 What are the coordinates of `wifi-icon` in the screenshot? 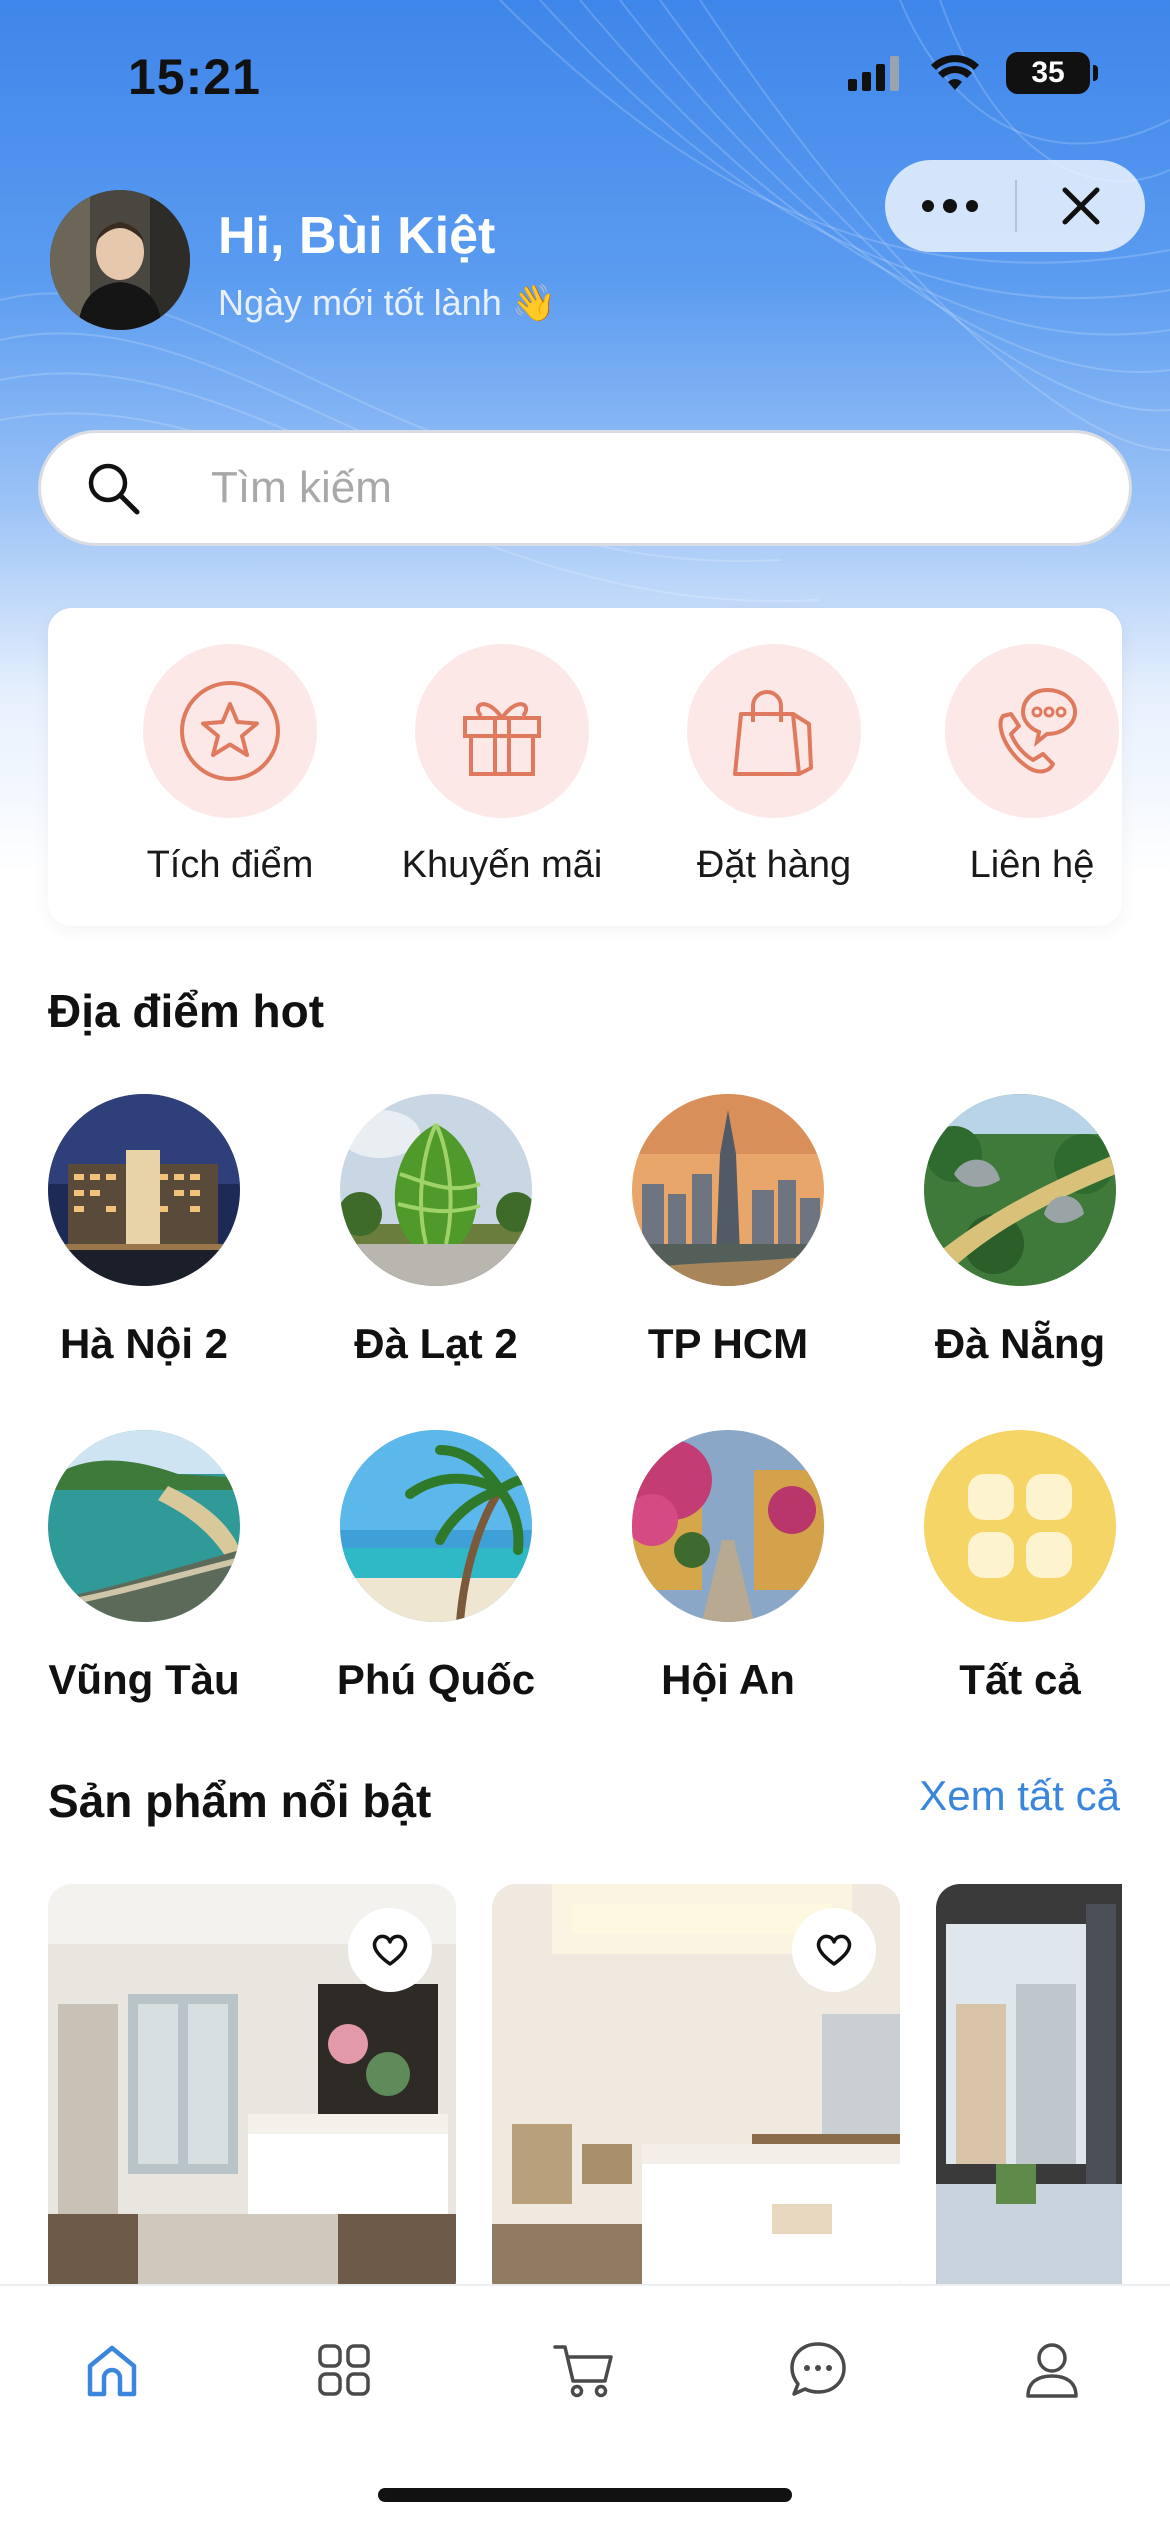 It's located at (955, 72).